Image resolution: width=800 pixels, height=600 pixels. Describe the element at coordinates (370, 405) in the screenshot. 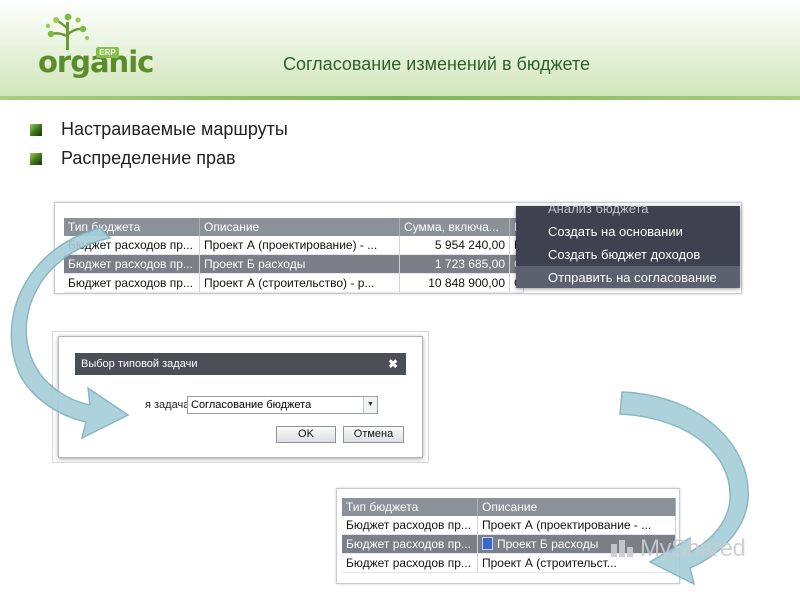

I see `chevron-down-icon: ▼` at that location.